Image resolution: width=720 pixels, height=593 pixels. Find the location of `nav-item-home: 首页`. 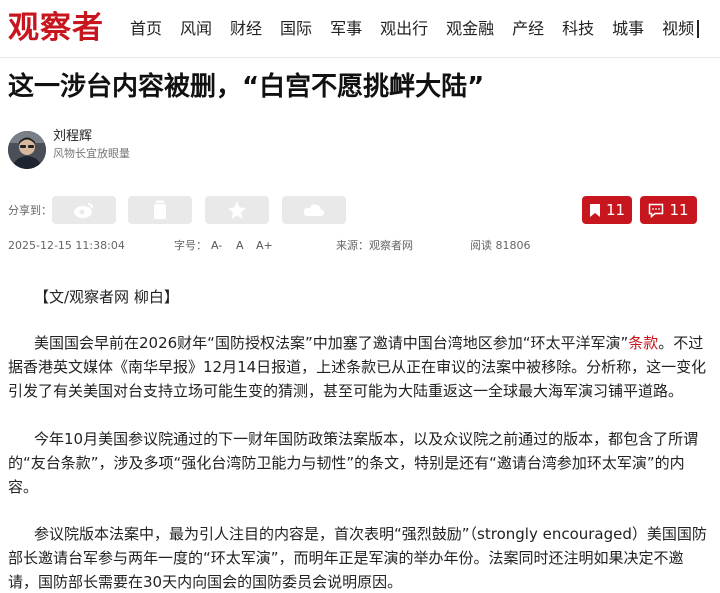

nav-item-home: 首页 is located at coordinates (146, 29).